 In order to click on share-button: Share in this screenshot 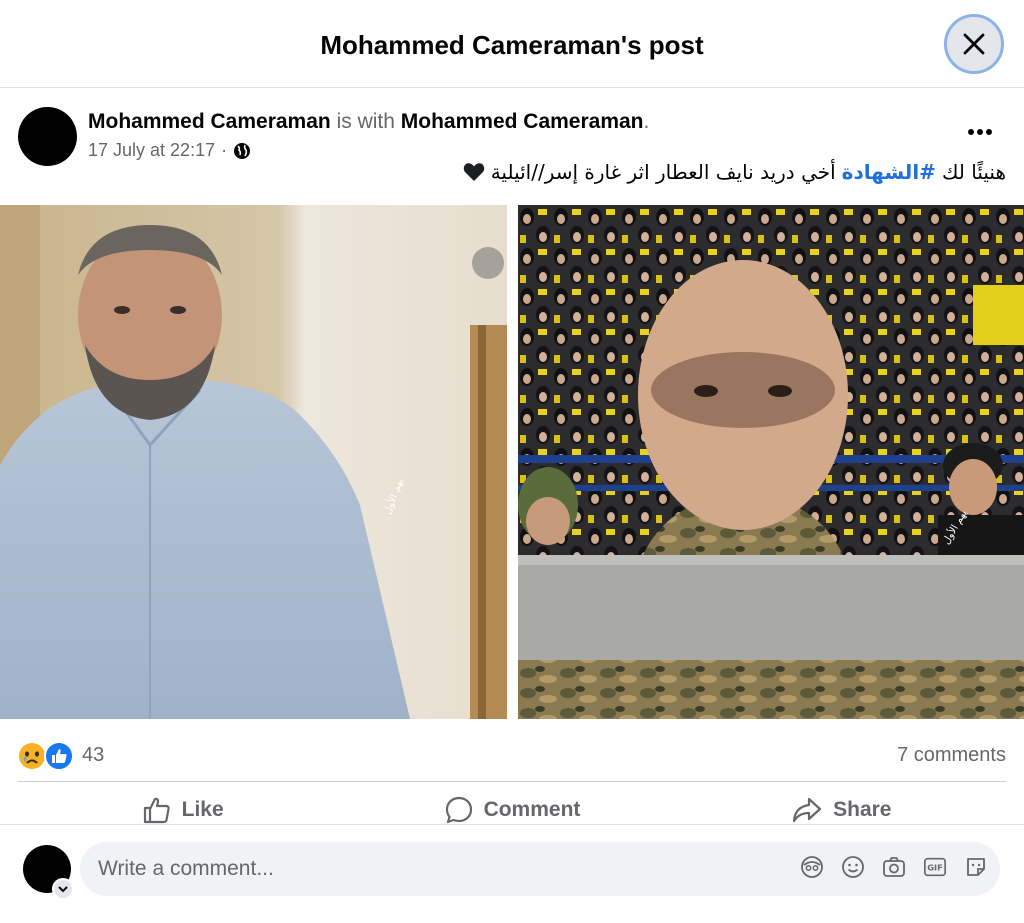, I will do `click(841, 810)`.